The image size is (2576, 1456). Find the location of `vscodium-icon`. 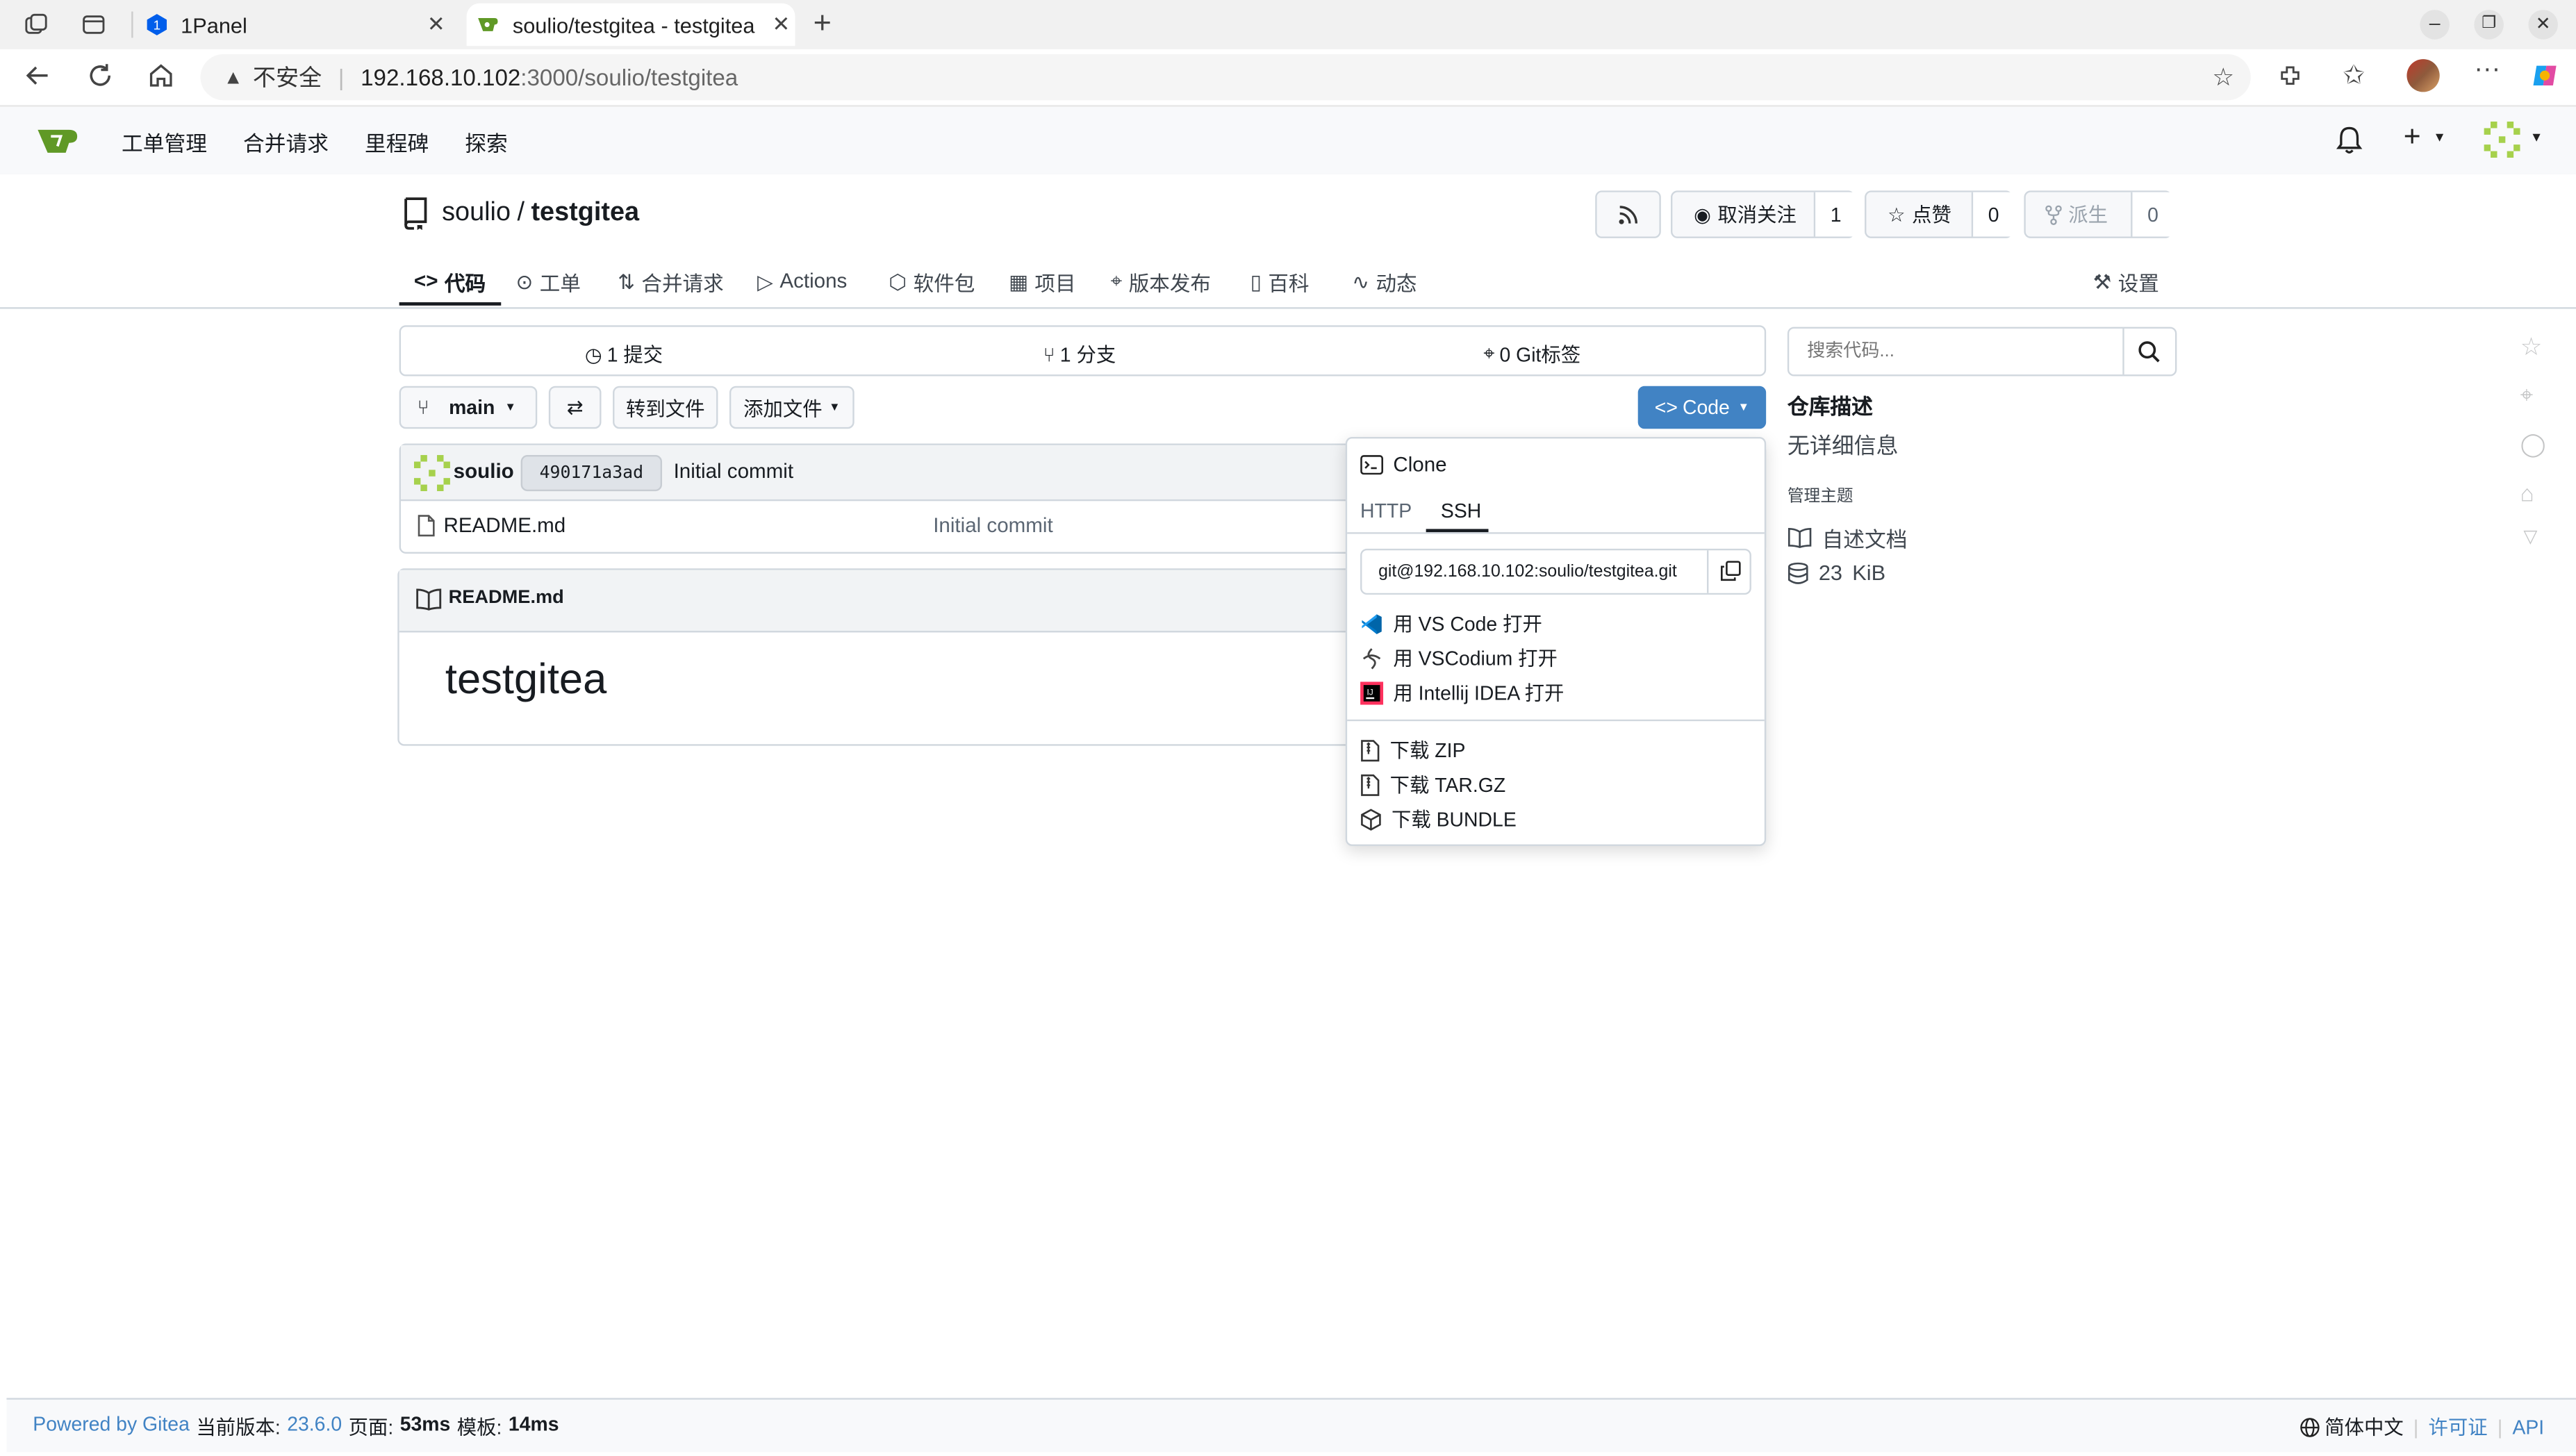

vscodium-icon is located at coordinates (1371, 658).